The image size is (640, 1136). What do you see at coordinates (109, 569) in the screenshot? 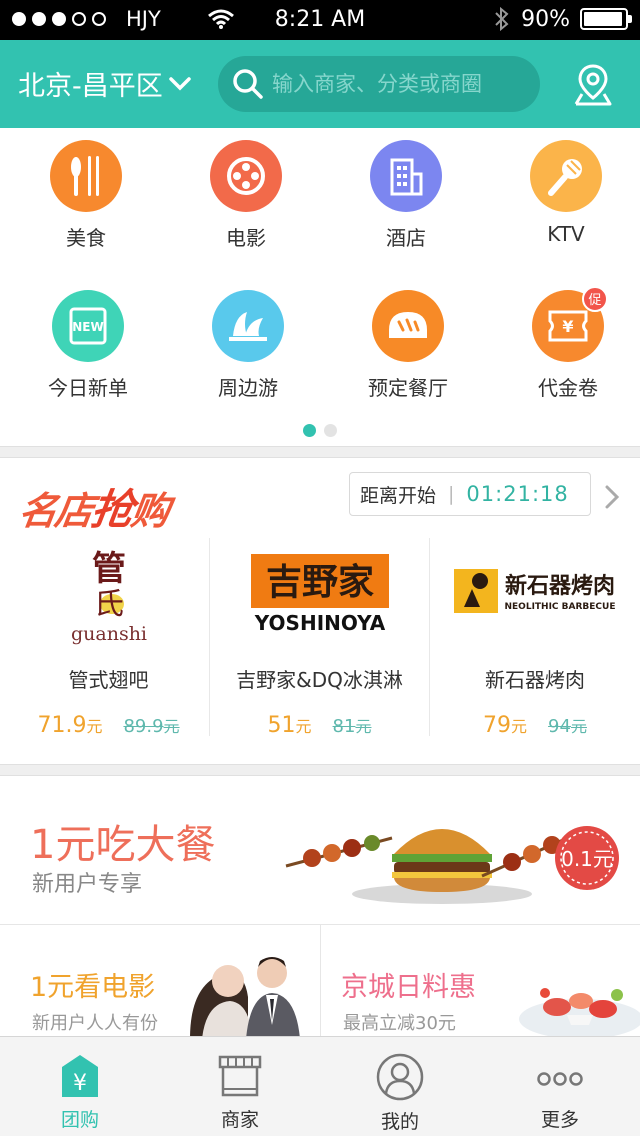
I see `svg-text: 管` at bounding box center [109, 569].